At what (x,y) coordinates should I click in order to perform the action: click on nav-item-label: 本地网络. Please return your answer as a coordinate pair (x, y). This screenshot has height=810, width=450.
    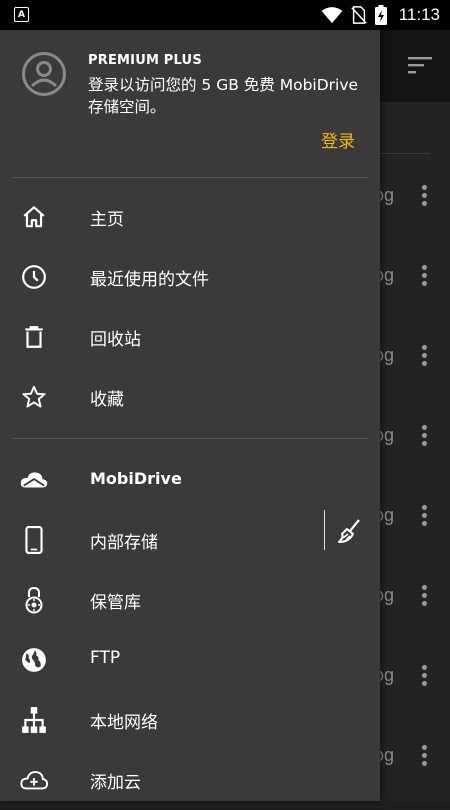
    Looking at the image, I should click on (124, 723).